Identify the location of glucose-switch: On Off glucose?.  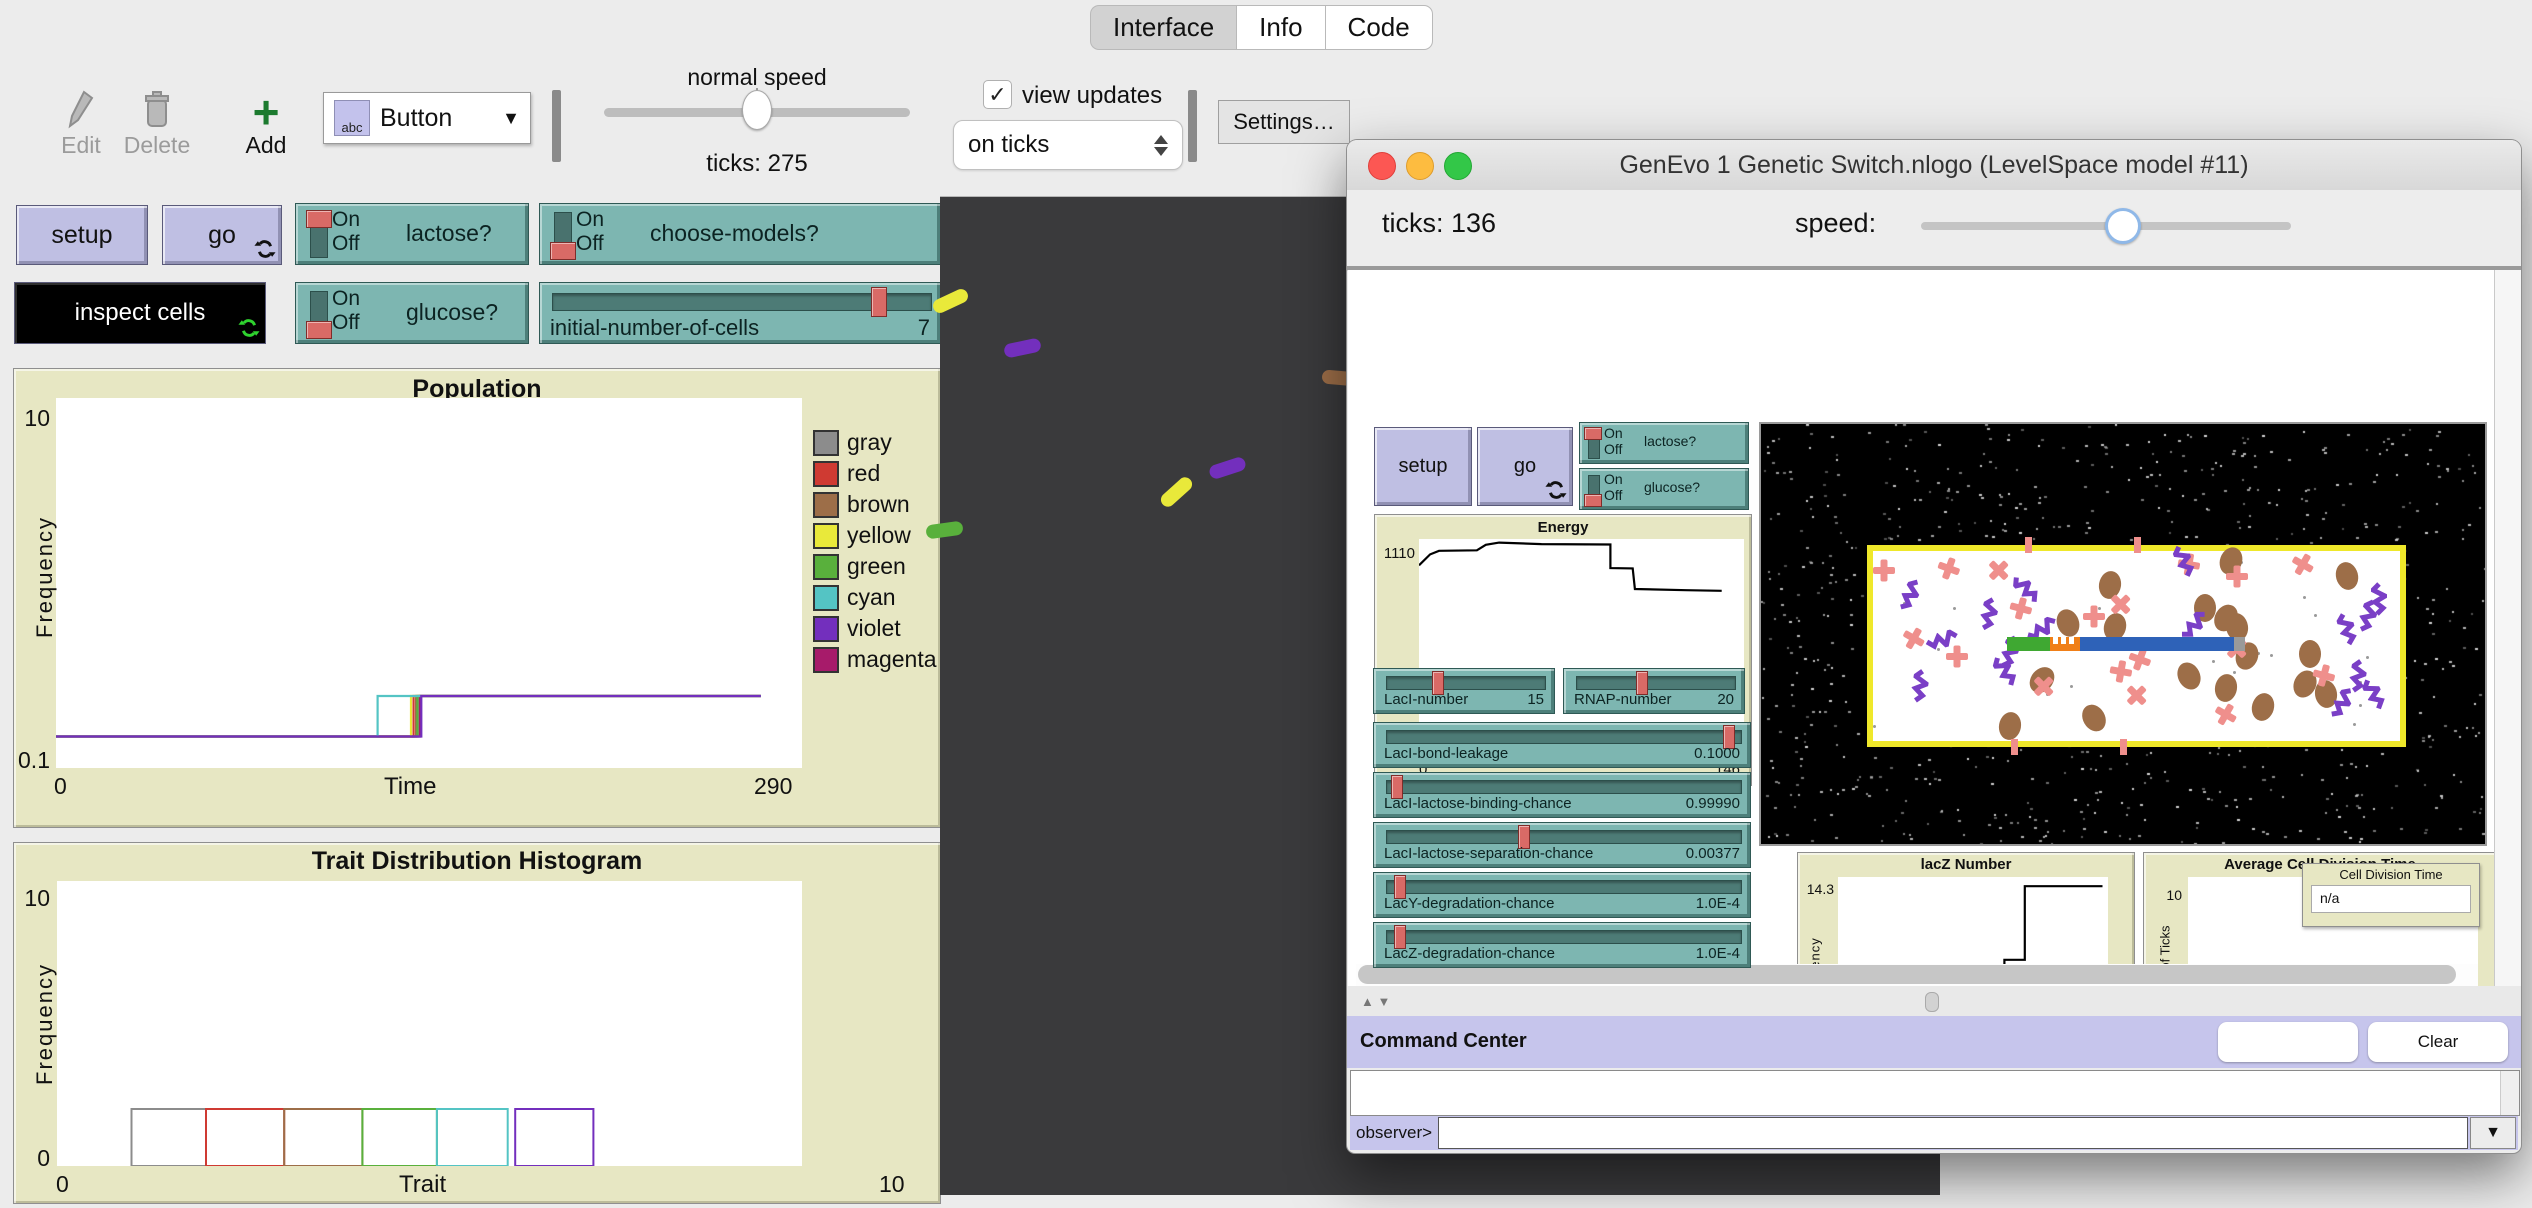
(412, 313).